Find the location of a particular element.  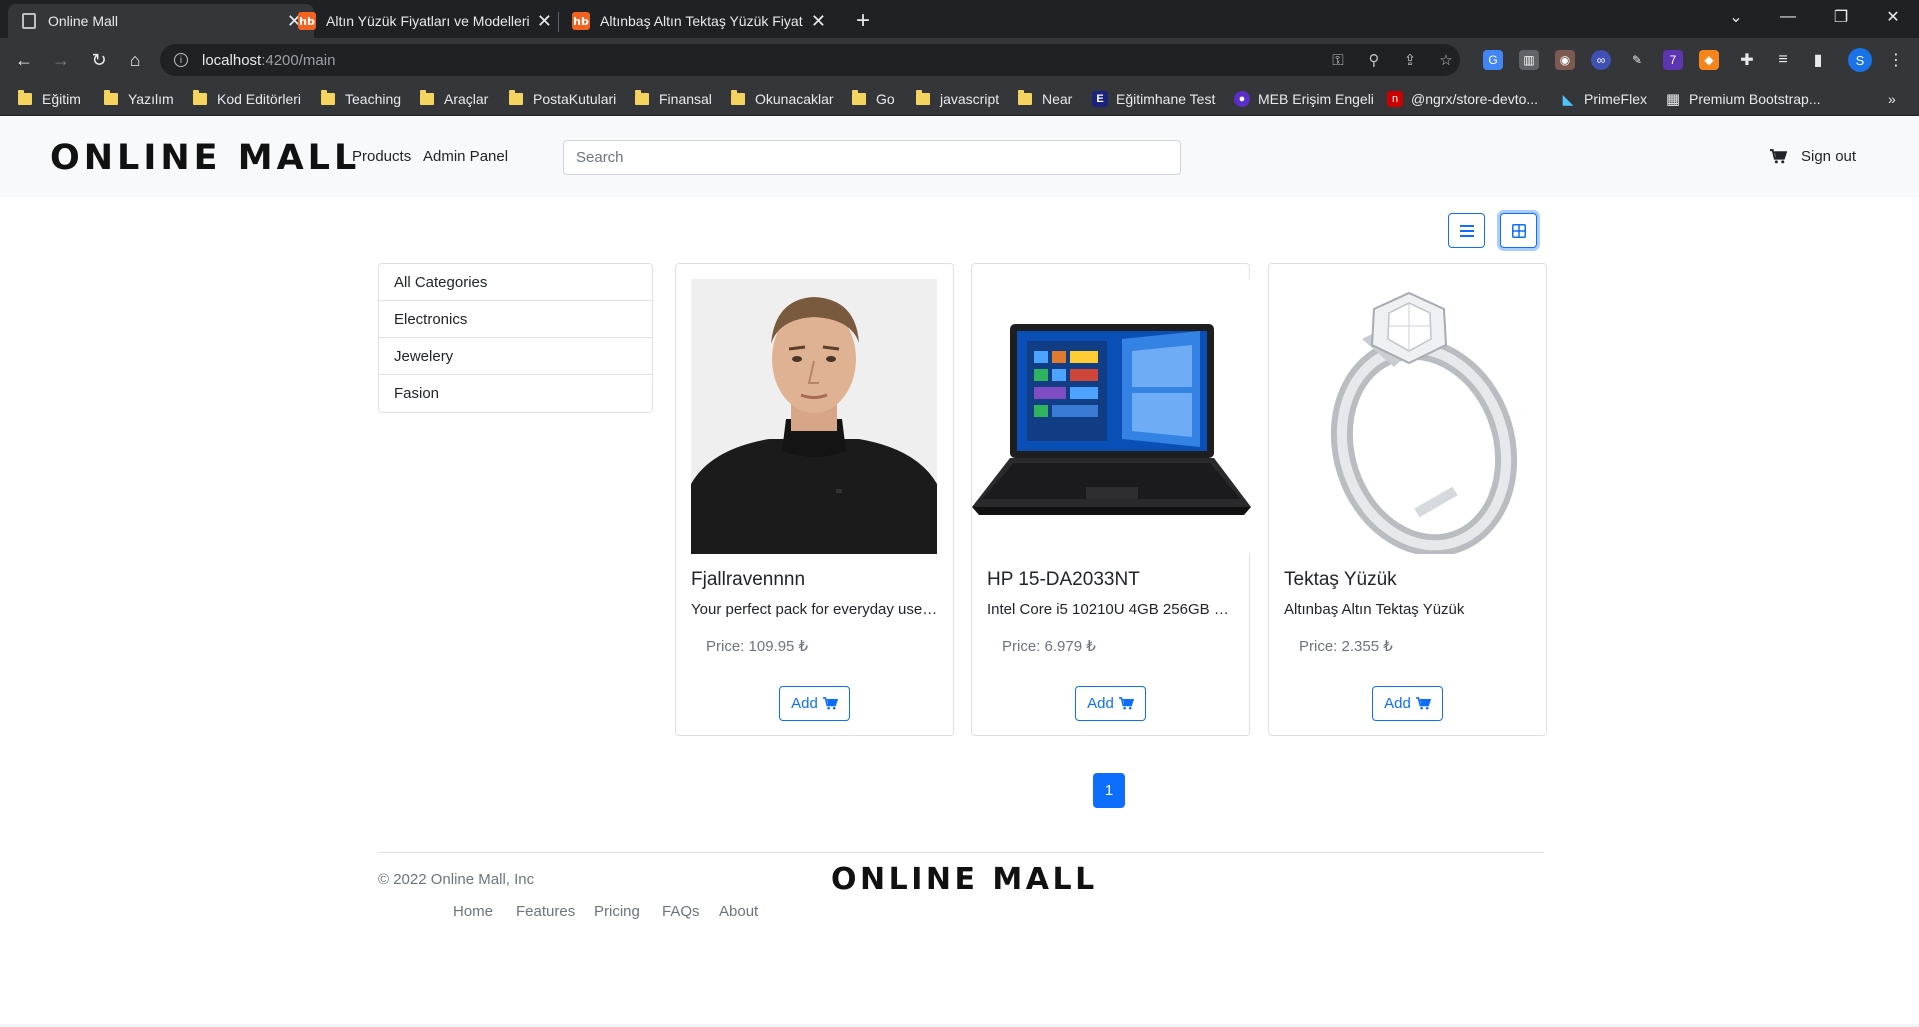

close-window-icon: ✕ is located at coordinates (1893, 17).